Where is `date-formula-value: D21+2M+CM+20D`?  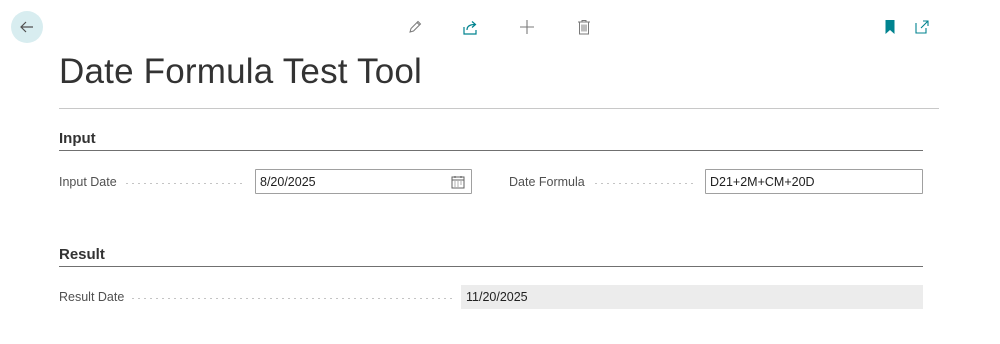
date-formula-value: D21+2M+CM+20D is located at coordinates (762, 181).